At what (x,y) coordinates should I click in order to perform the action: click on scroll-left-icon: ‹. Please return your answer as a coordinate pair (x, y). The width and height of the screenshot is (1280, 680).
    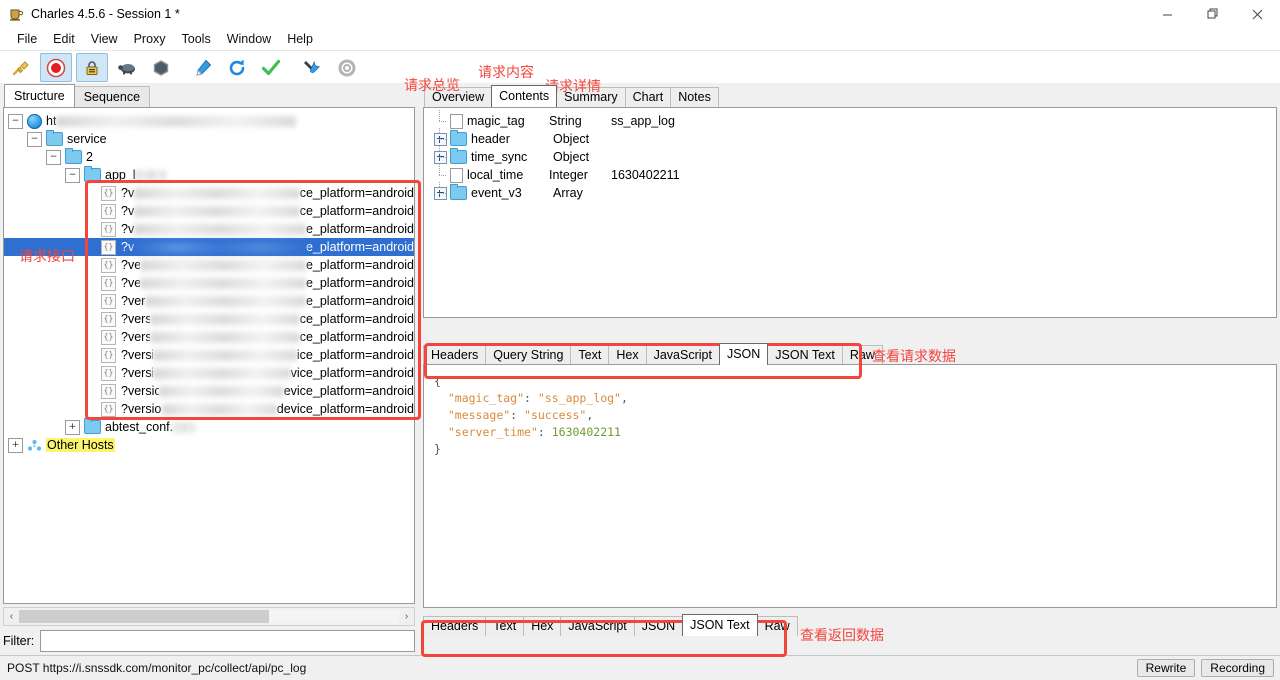
    Looking at the image, I should click on (11, 616).